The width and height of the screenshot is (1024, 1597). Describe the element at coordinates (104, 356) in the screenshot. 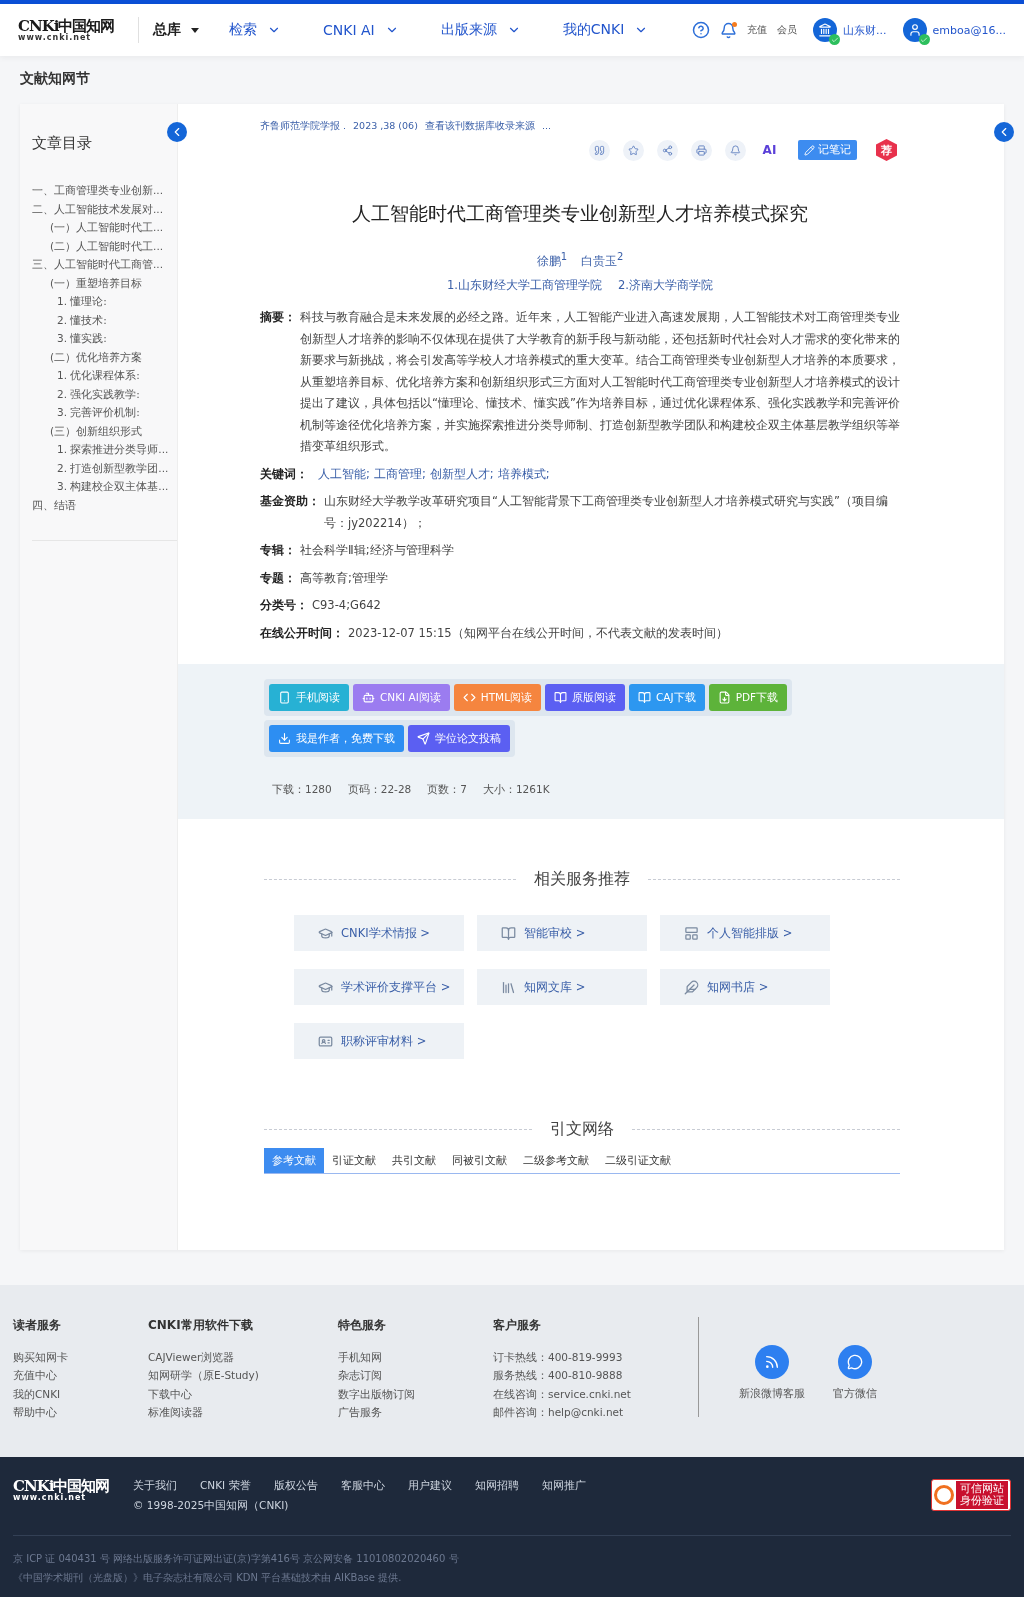

I see `toc-item: (二）优化培养方案` at that location.